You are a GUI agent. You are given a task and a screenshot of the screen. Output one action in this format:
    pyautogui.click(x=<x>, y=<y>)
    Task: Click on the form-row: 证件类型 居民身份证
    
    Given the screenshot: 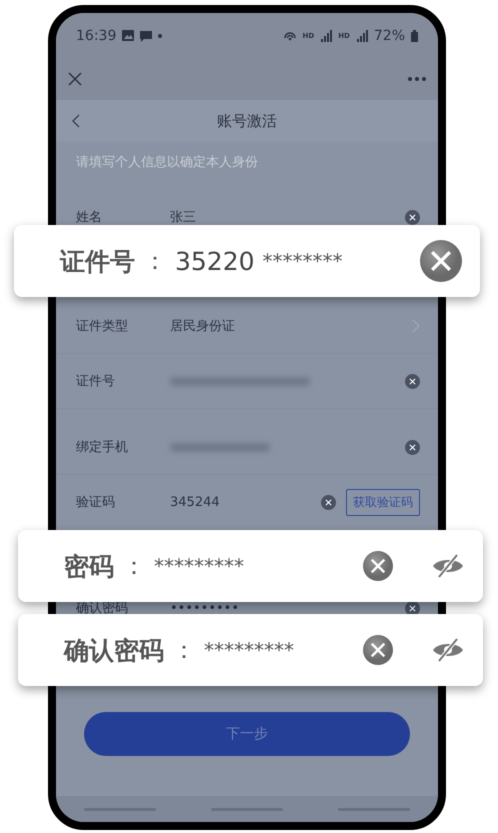 What is the action you would take?
    pyautogui.click(x=247, y=326)
    